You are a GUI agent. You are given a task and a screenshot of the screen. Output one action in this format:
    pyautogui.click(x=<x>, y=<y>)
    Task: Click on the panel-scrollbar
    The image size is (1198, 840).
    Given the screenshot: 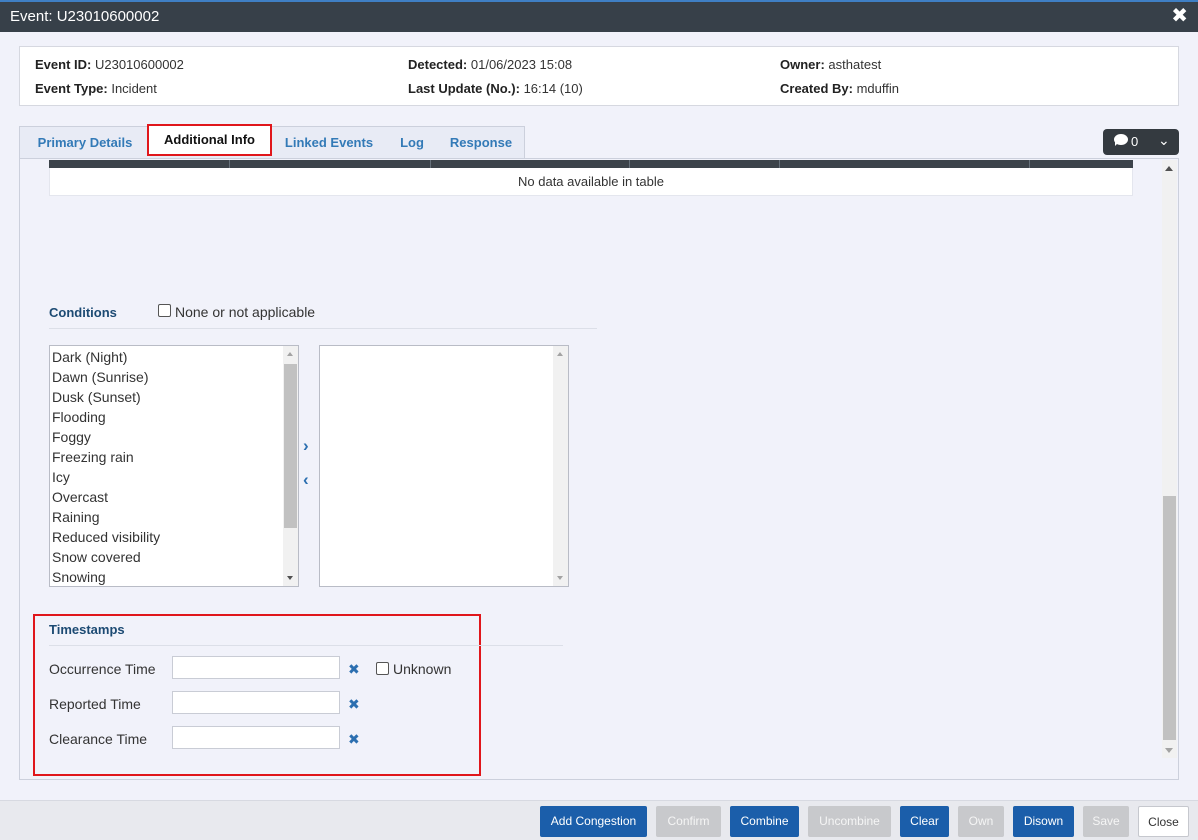 What is the action you would take?
    pyautogui.click(x=1169, y=459)
    